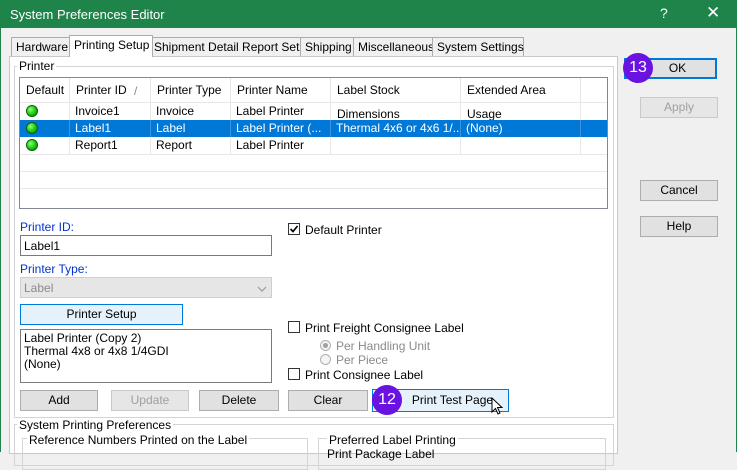  Describe the element at coordinates (521, 128) in the screenshot. I see `row-ext-area: (None)` at that location.